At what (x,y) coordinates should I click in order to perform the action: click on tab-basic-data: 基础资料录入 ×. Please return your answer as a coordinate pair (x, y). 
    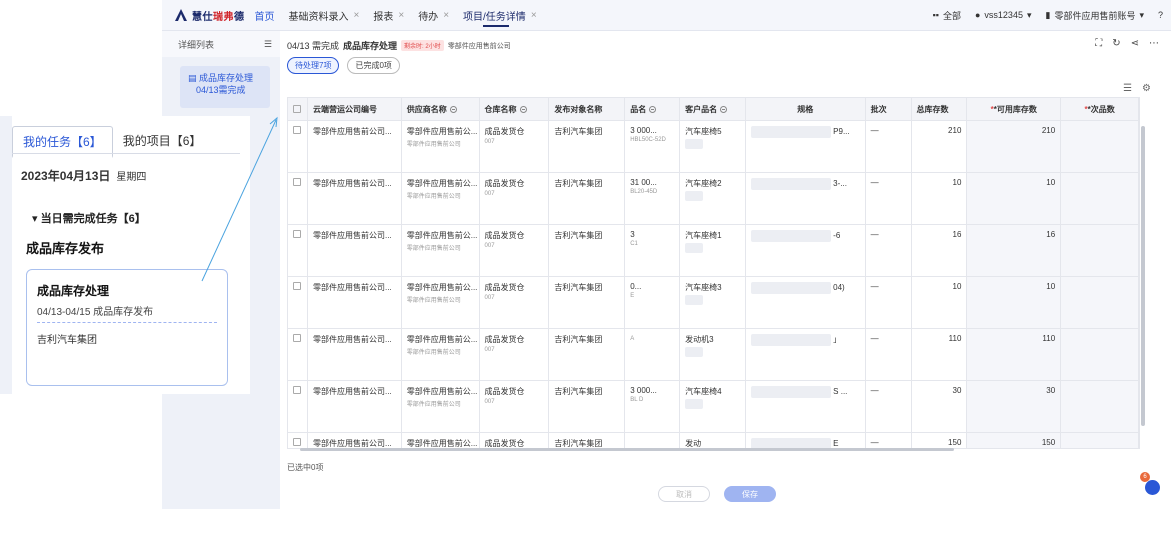
    Looking at the image, I should click on (324, 15).